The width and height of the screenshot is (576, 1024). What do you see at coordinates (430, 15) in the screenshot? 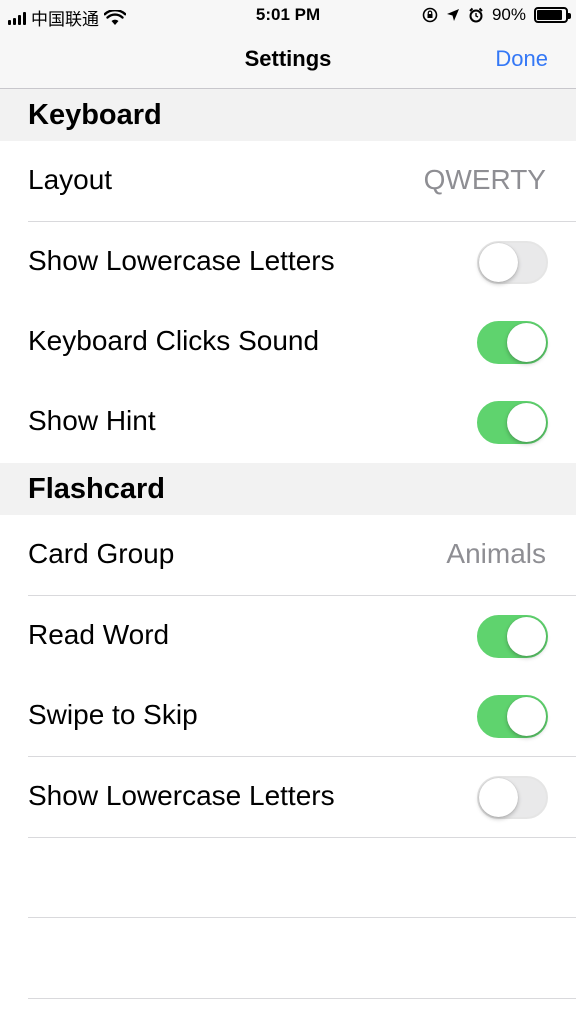
I see `rotation-lock-icon` at bounding box center [430, 15].